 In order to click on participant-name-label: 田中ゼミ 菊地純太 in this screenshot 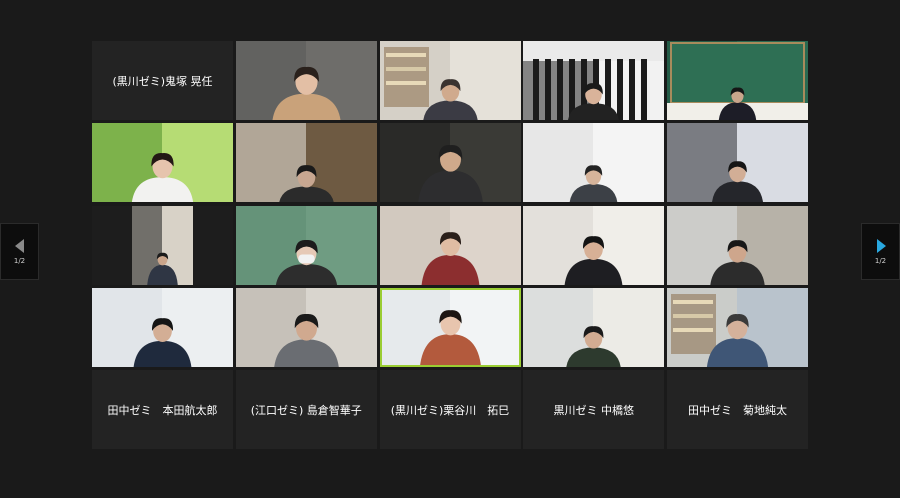, I will do `click(737, 410)`.